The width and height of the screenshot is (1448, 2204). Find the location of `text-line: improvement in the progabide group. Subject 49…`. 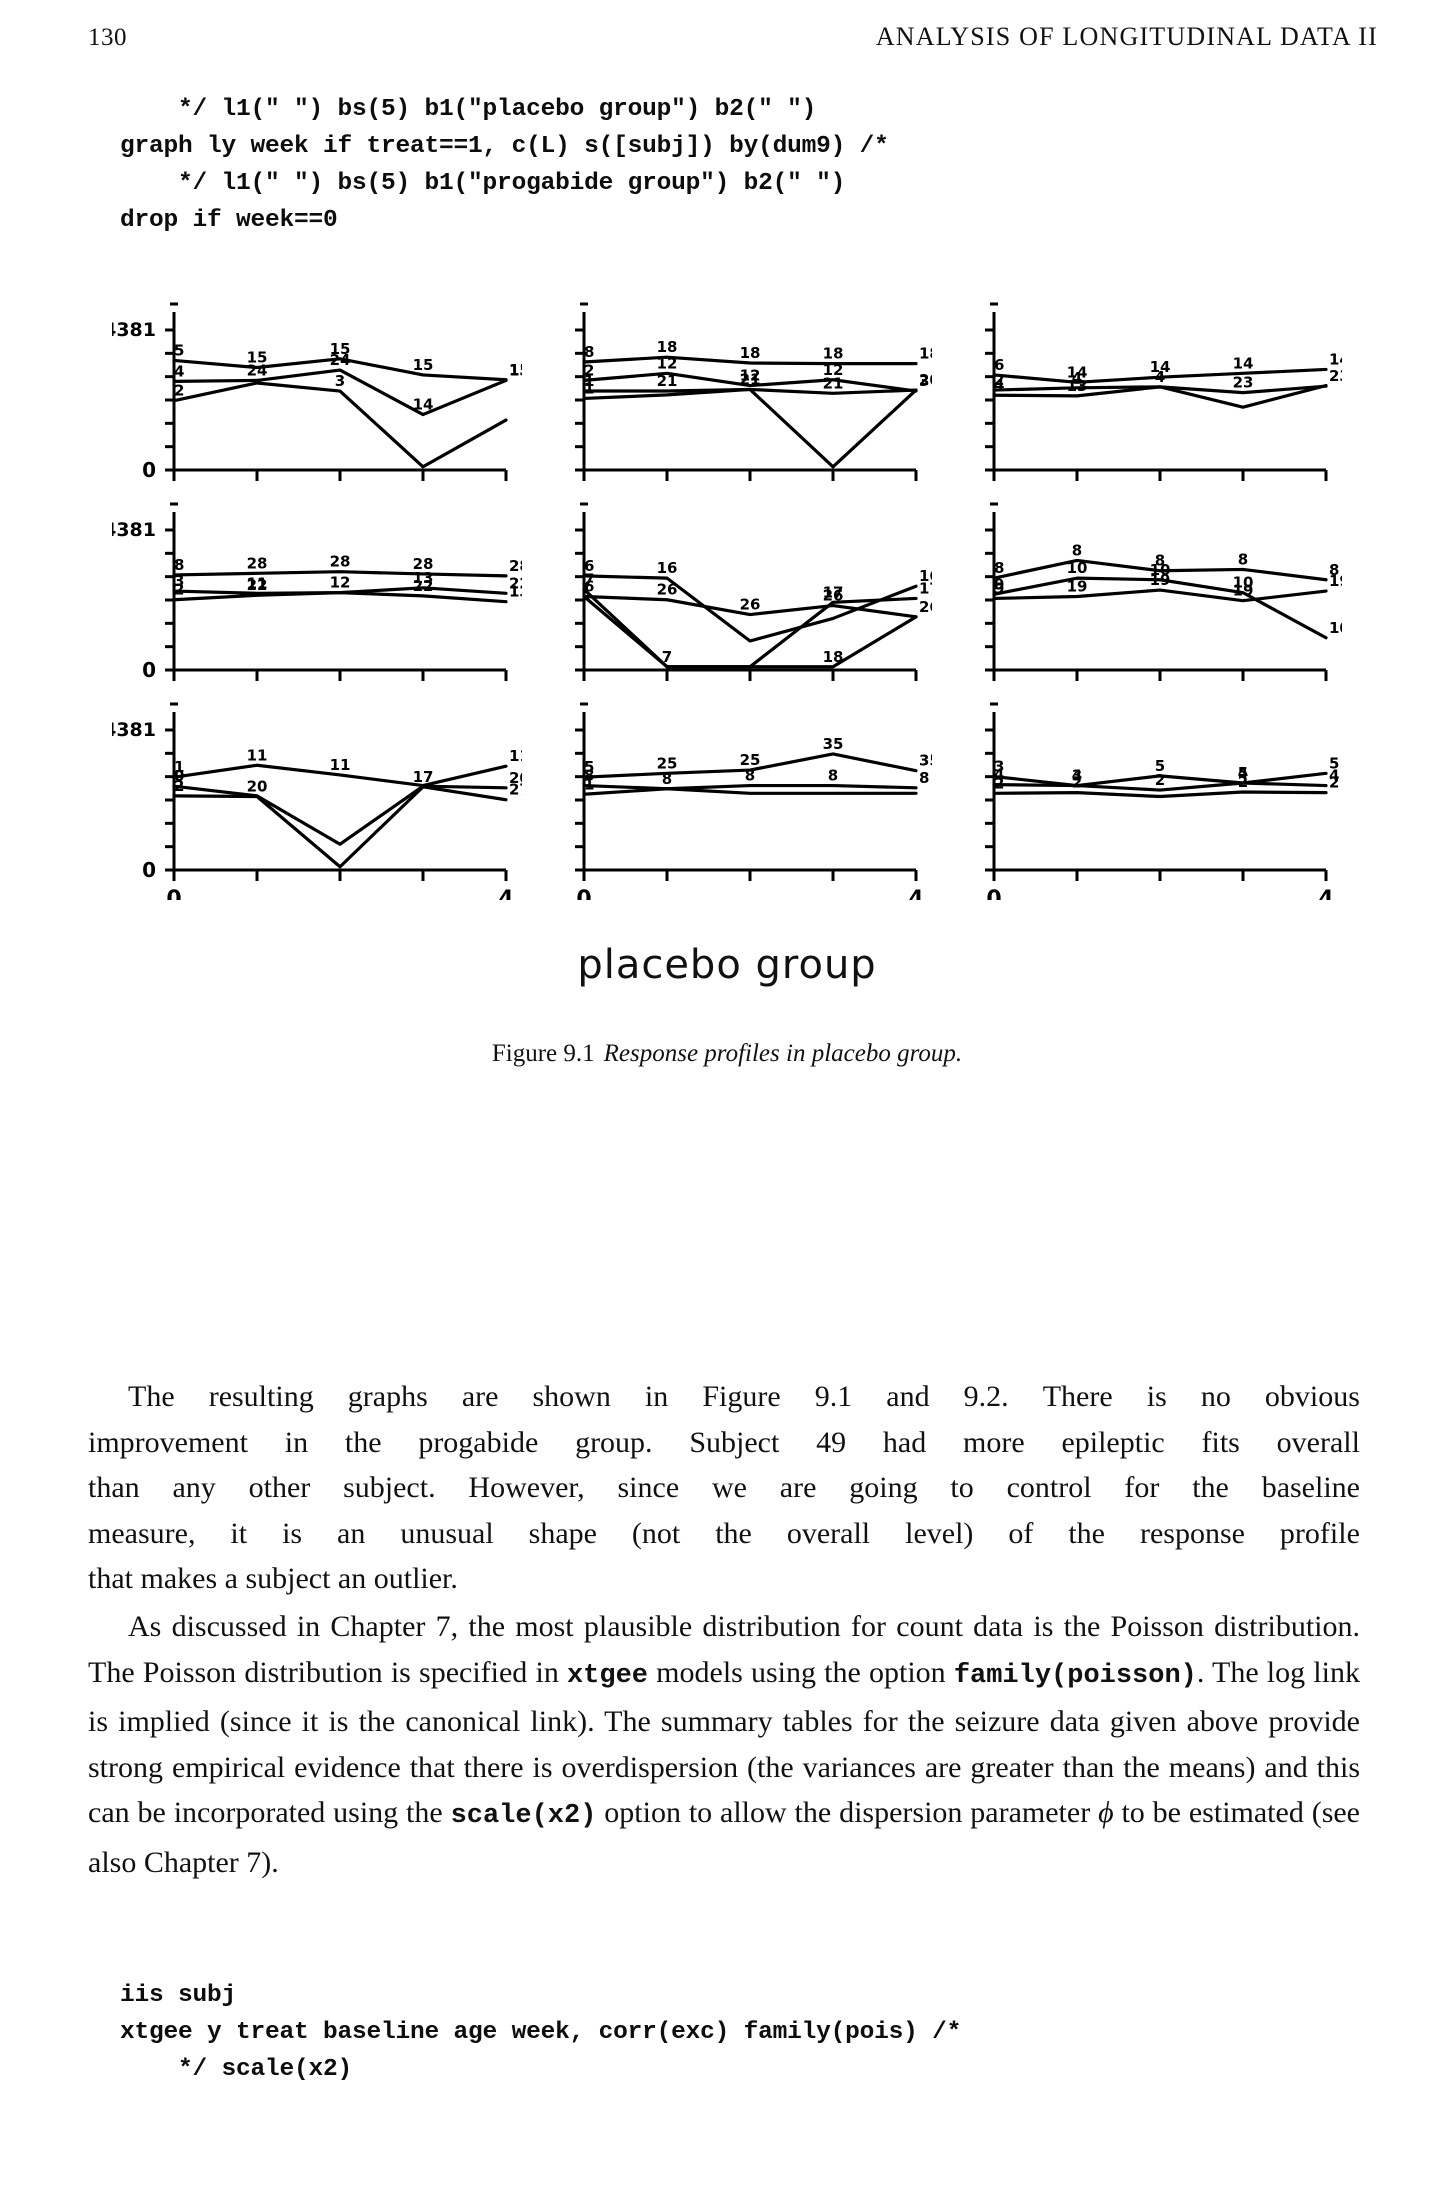

text-line: improvement in the progabide group. Subject 49… is located at coordinates (724, 1443).